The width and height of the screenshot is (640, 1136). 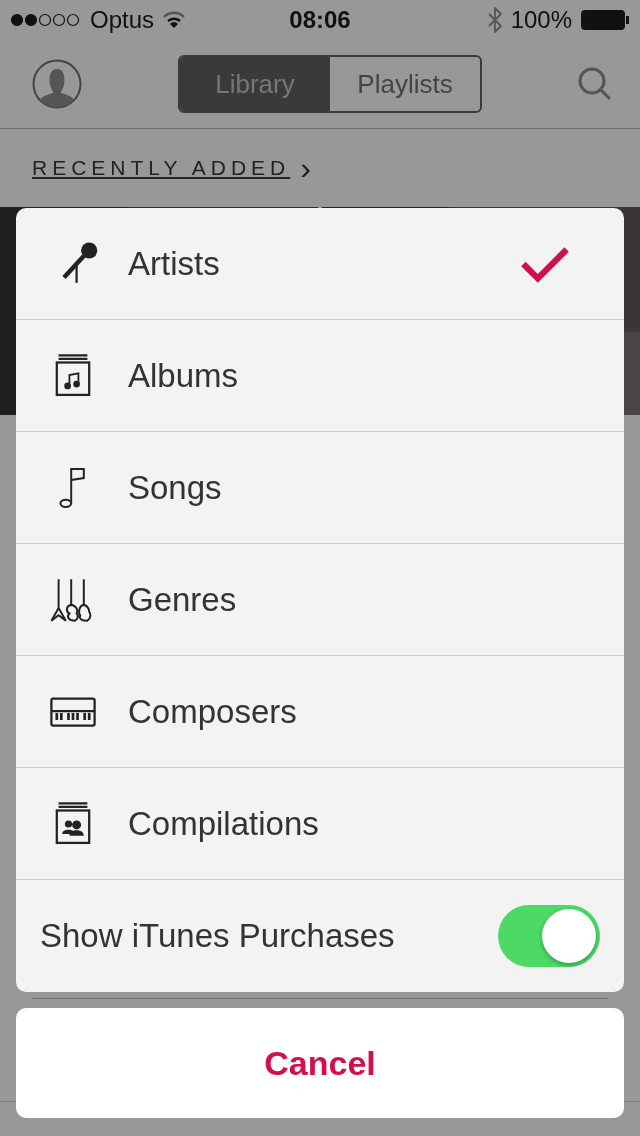 I want to click on status-time: 08:06, so click(x=320, y=20).